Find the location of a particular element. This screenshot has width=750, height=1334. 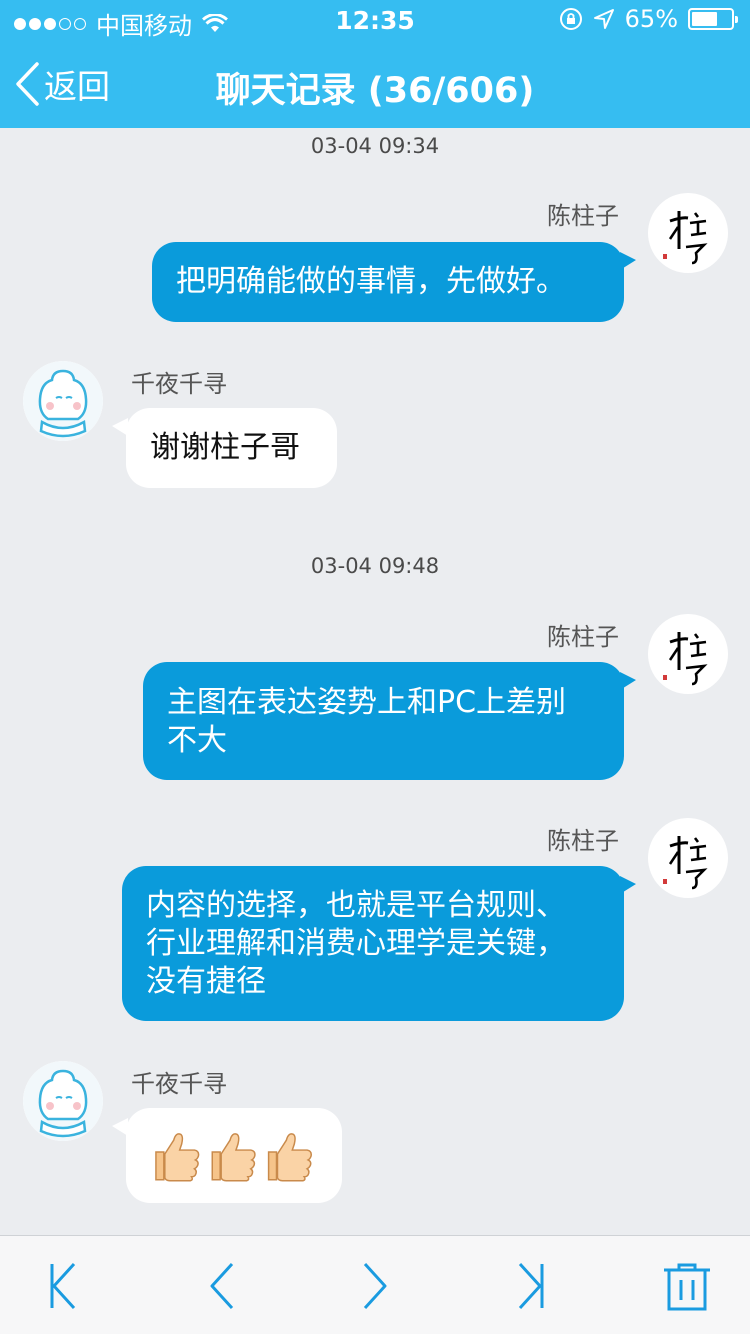

message-text: 把明确能做的事情，先做好。 is located at coordinates (371, 281).